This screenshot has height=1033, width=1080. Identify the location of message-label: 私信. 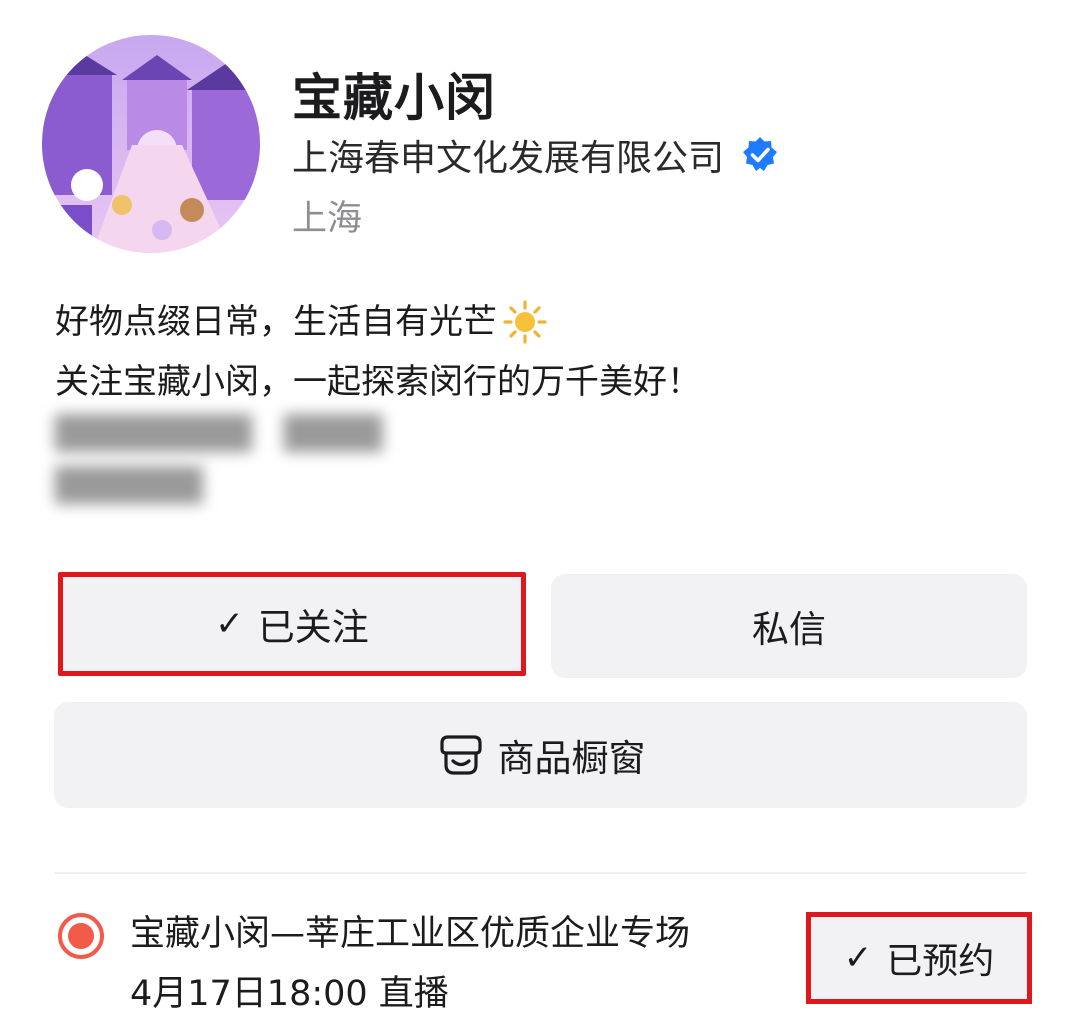
(789, 629).